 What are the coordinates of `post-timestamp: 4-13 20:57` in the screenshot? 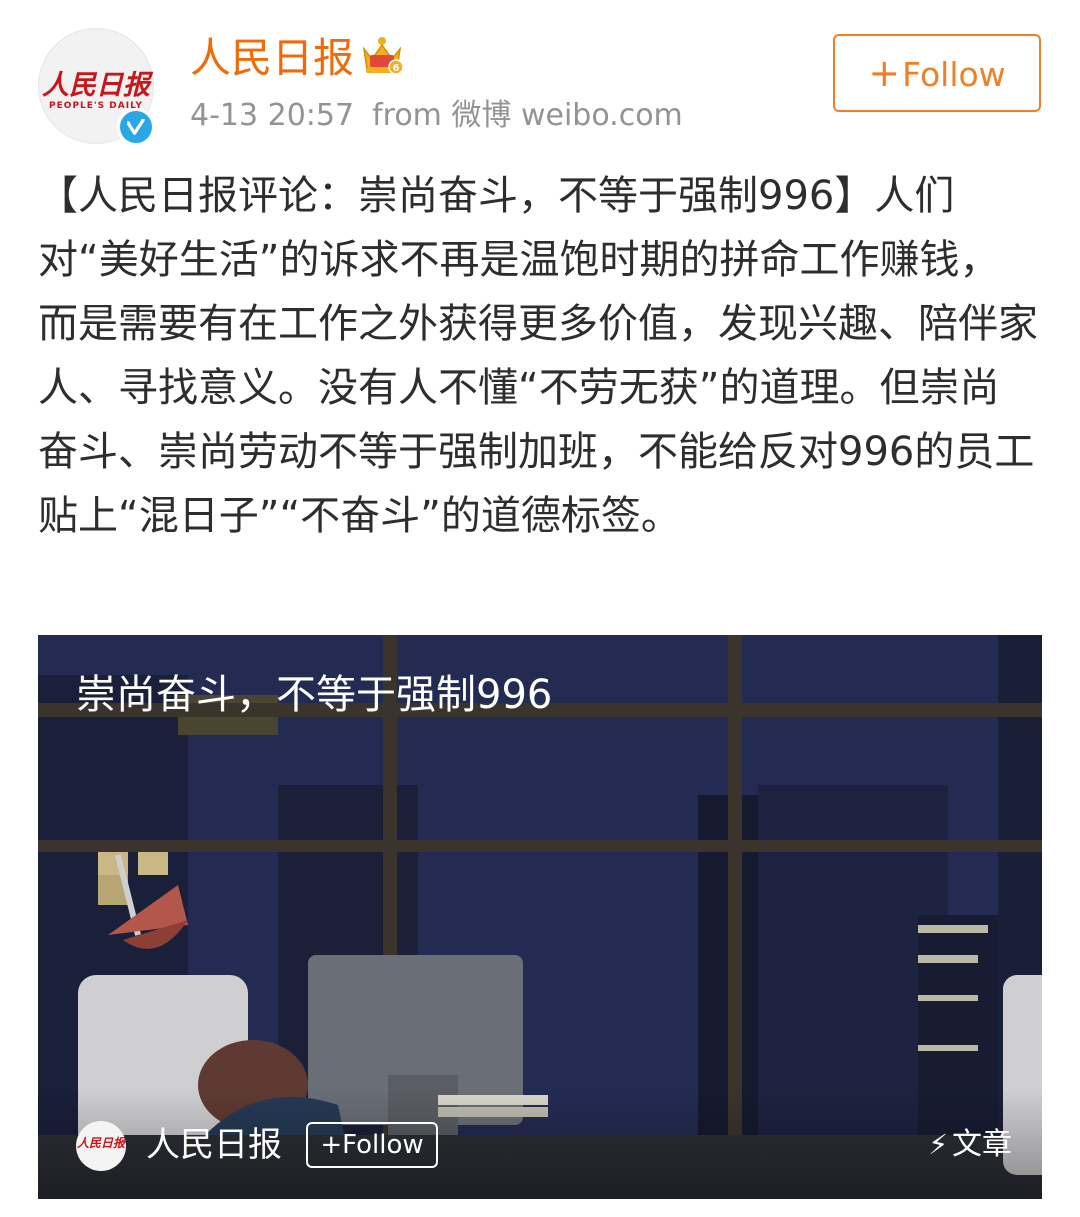 It's located at (272, 115).